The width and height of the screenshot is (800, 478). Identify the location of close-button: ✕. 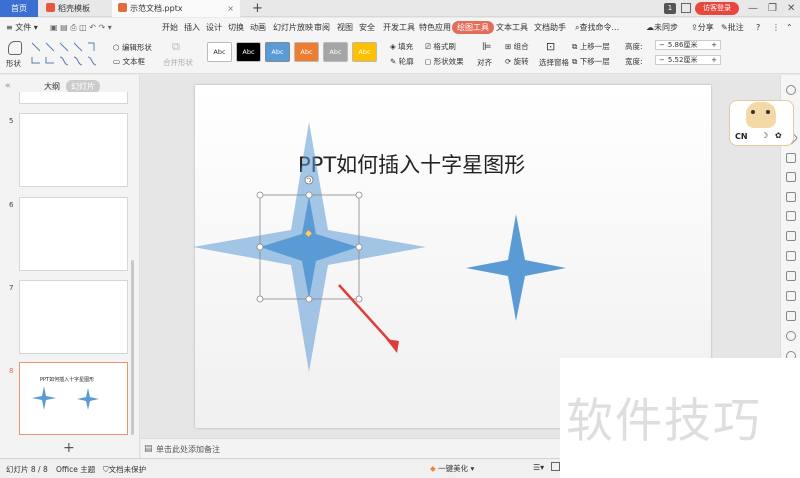
(791, 8).